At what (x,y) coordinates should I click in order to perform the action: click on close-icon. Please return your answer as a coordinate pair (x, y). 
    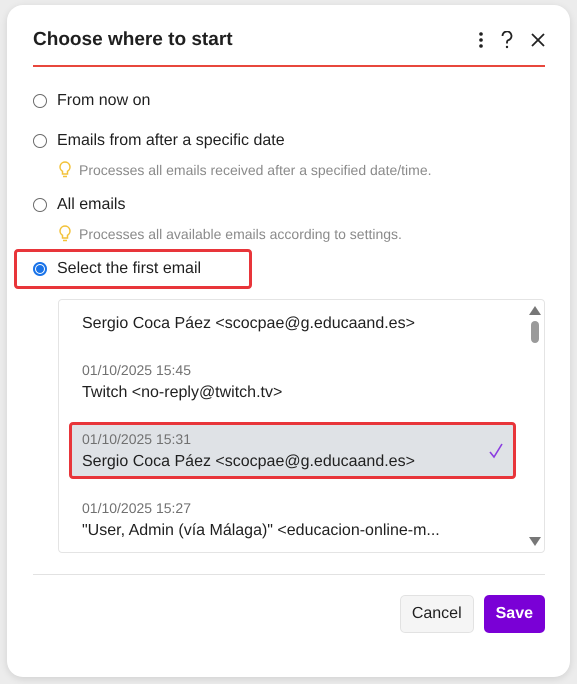
    Looking at the image, I should click on (538, 40).